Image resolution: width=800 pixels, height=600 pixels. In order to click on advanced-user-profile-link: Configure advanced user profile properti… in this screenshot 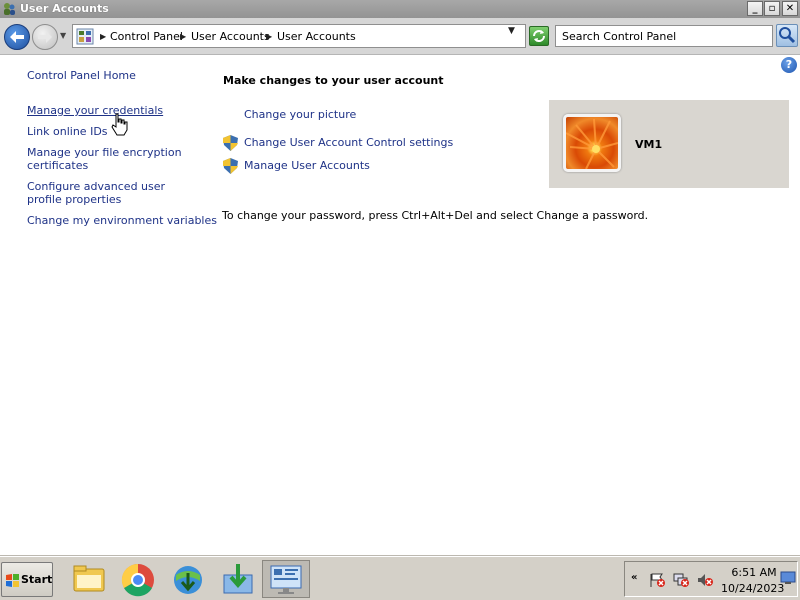, I will do `click(112, 193)`.